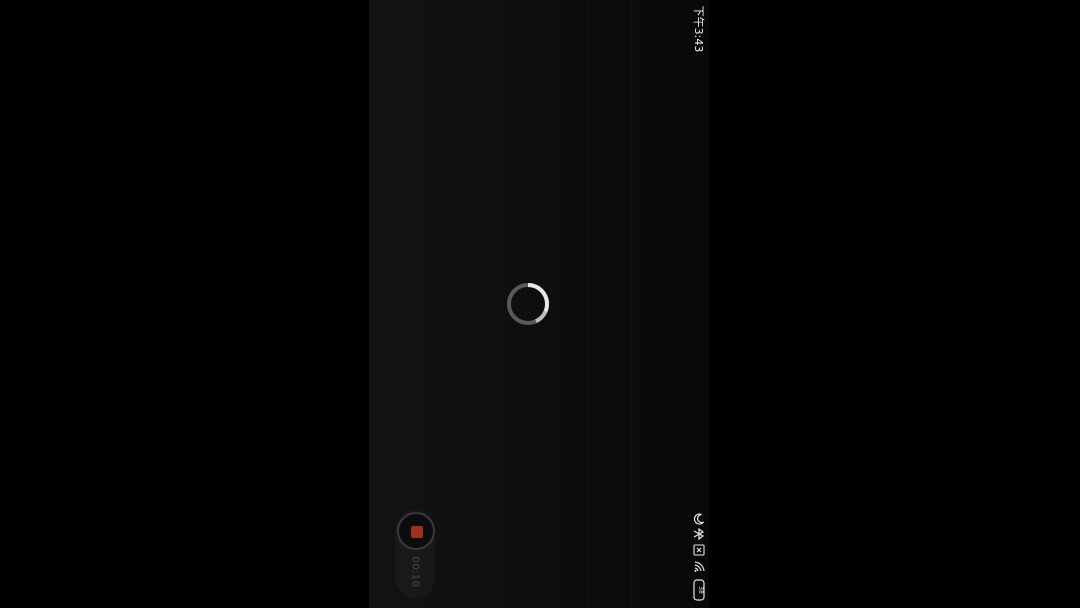 This screenshot has width=1080, height=608. What do you see at coordinates (699, 558) in the screenshot?
I see `status-bar-icons: 38` at bounding box center [699, 558].